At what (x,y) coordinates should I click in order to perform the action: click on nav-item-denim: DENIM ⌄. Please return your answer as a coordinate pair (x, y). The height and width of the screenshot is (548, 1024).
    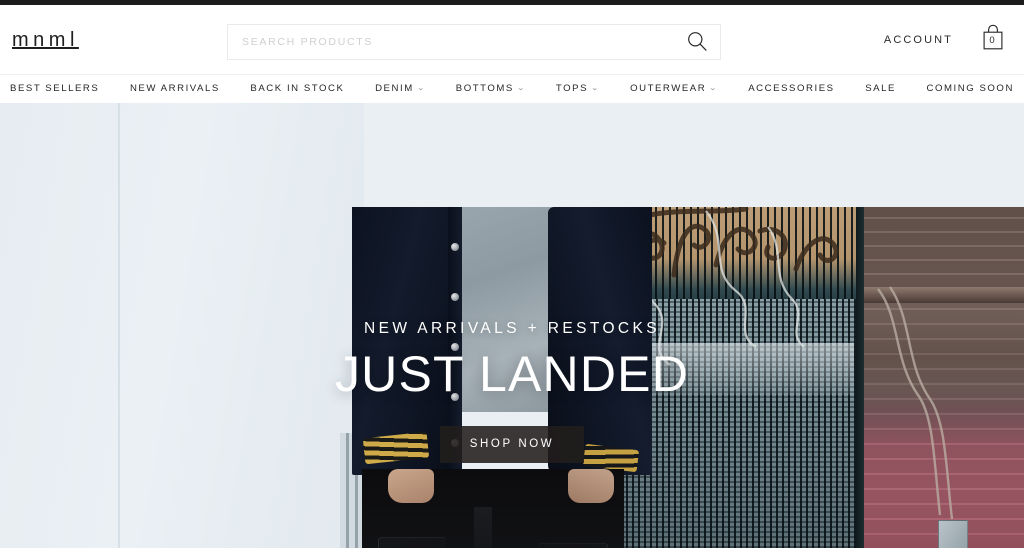
    Looking at the image, I should click on (400, 89).